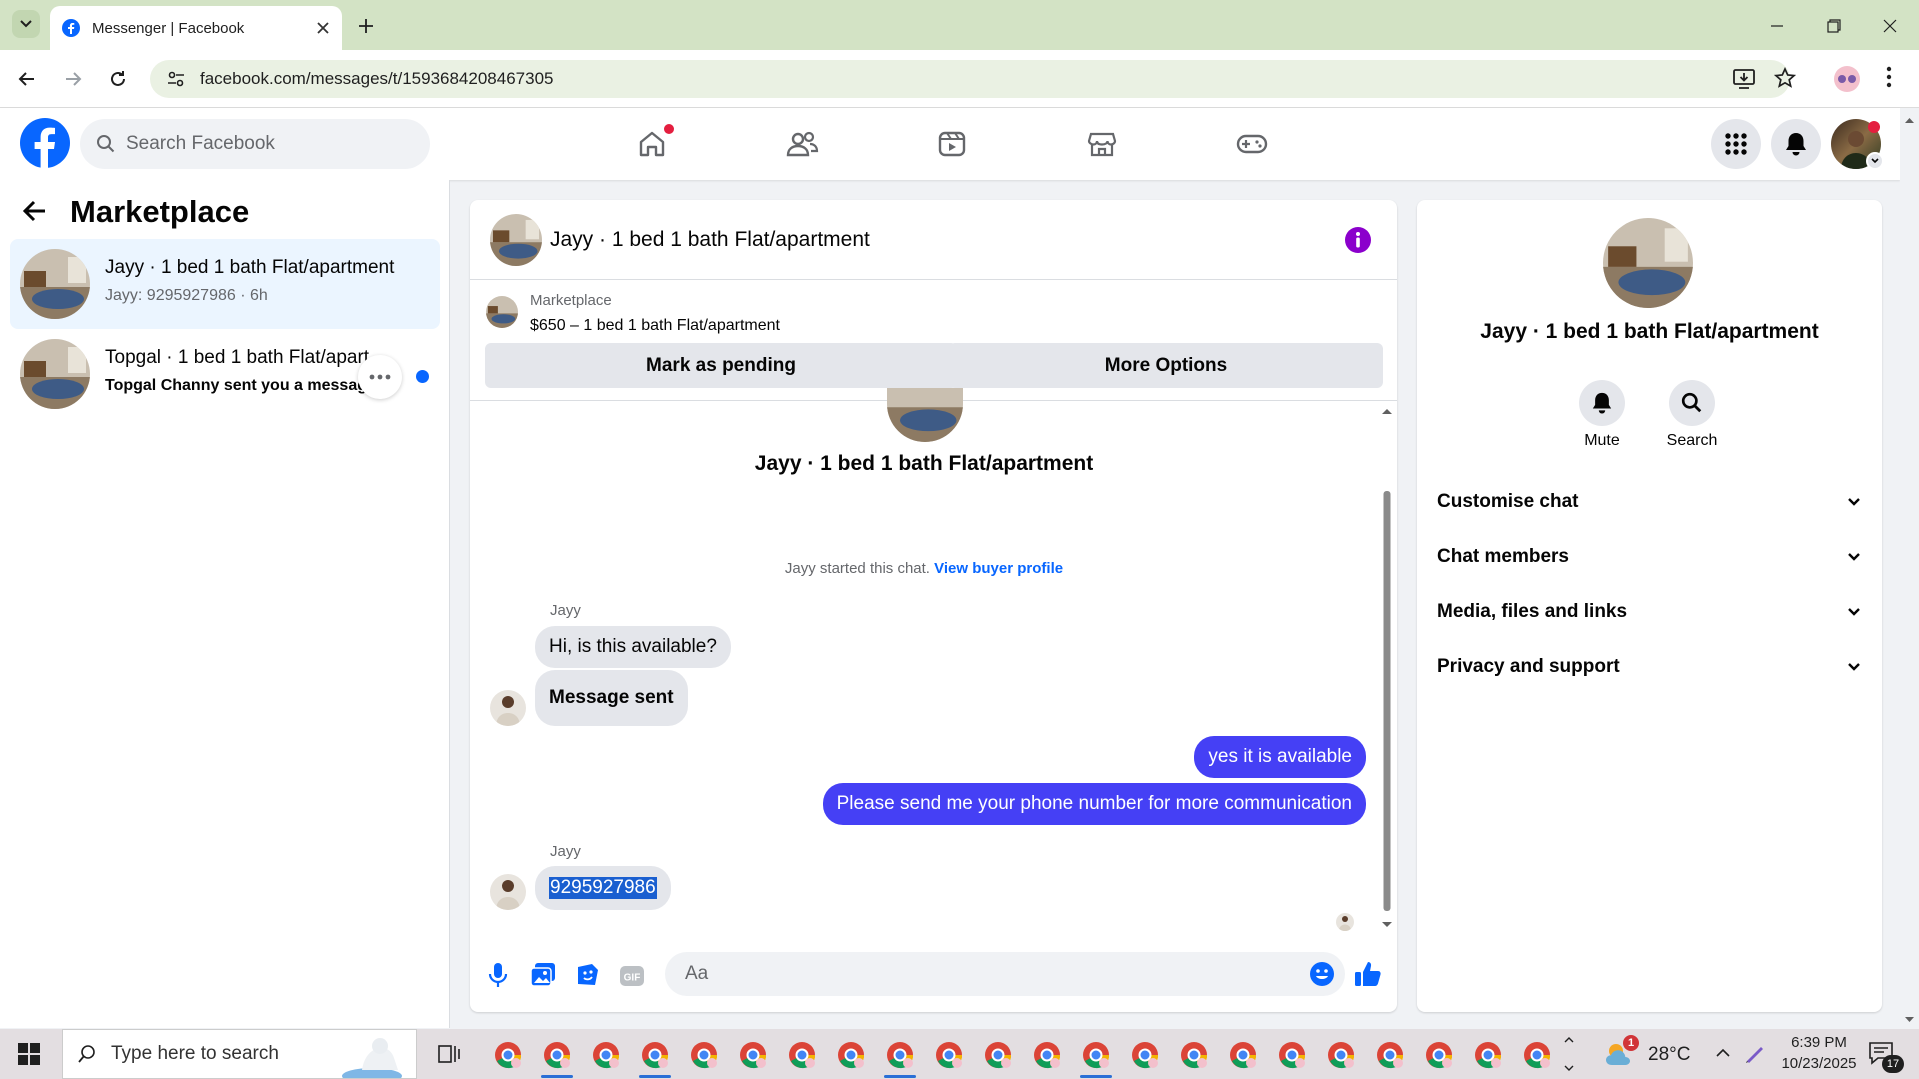  I want to click on thumbs-up-icon, so click(1368, 974).